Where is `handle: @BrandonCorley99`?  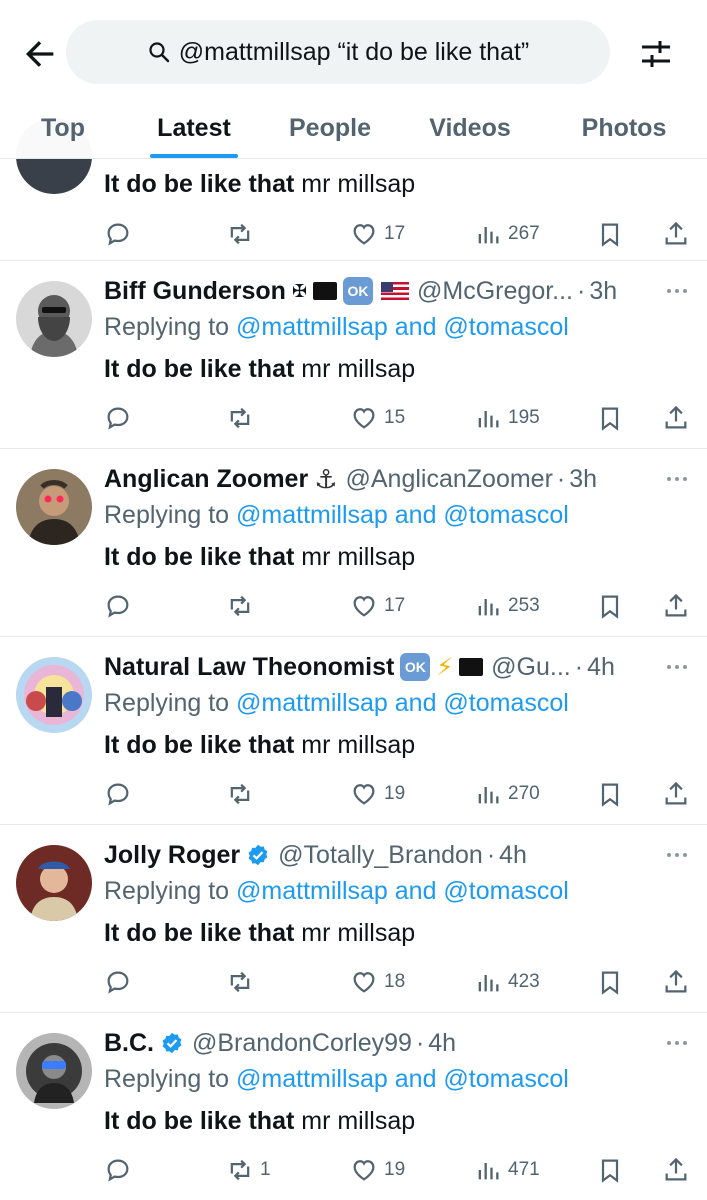 handle: @BrandonCorley99 is located at coordinates (302, 1043).